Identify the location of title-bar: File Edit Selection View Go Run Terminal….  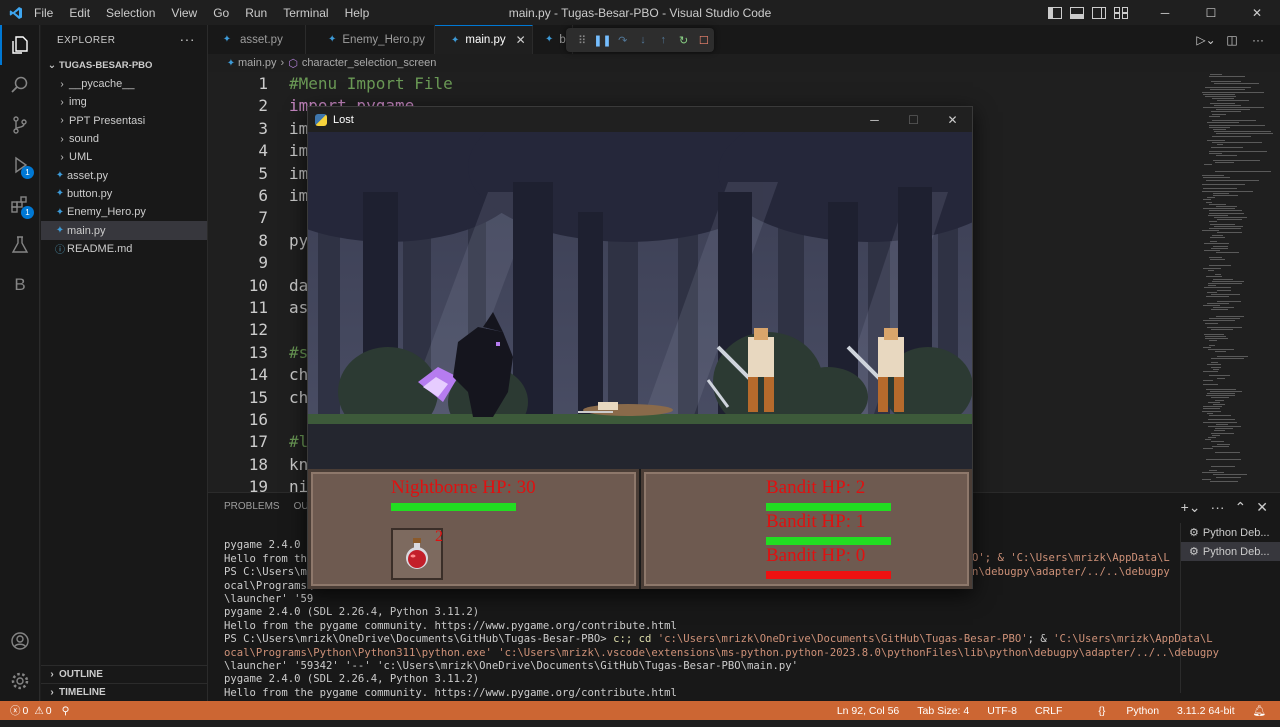
(640, 12).